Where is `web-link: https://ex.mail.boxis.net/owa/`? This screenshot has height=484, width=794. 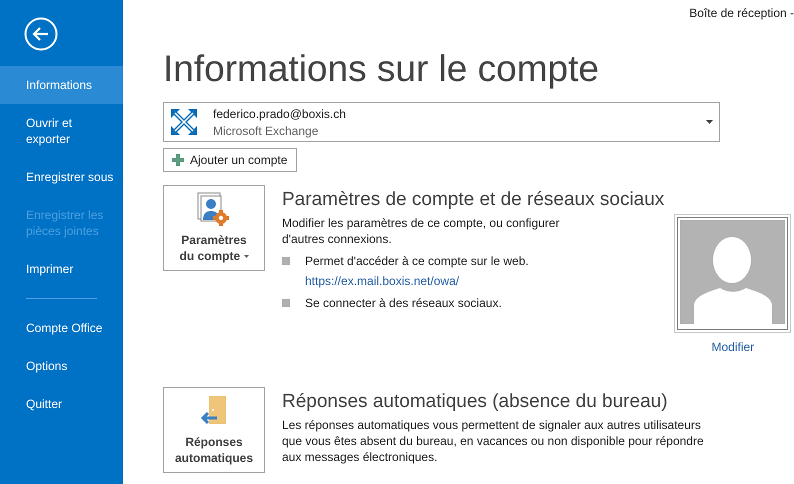
web-link: https://ex.mail.boxis.net/owa/ is located at coordinates (382, 281).